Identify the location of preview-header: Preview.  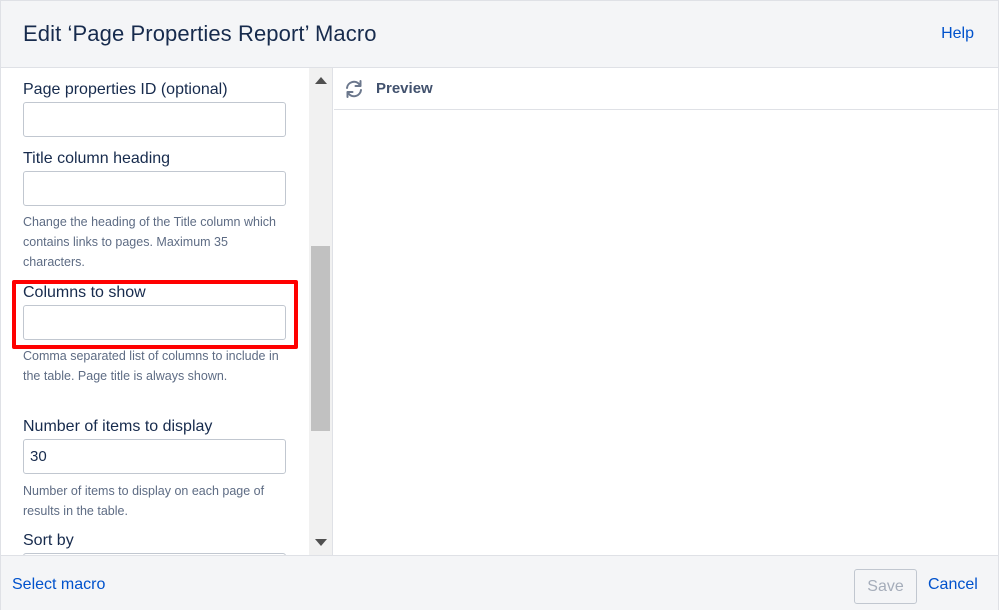
(666, 89).